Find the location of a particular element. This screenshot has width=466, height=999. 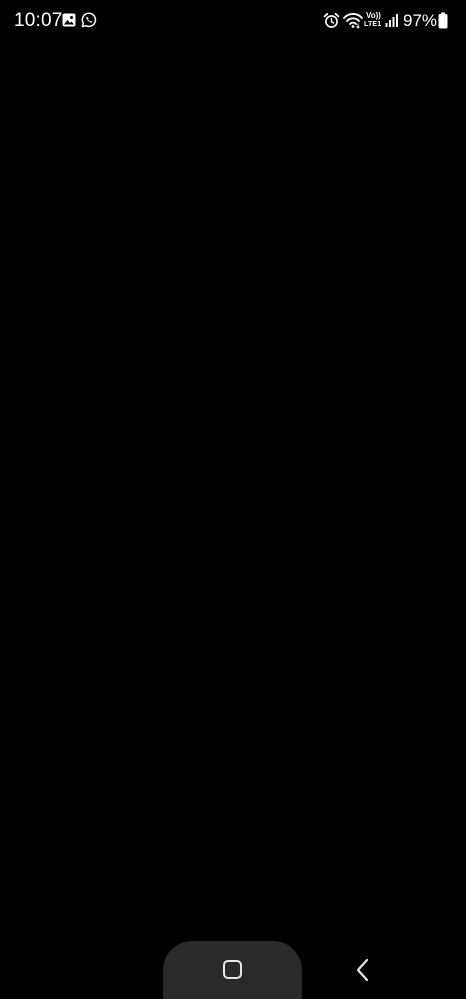

battery-icon is located at coordinates (443, 20).